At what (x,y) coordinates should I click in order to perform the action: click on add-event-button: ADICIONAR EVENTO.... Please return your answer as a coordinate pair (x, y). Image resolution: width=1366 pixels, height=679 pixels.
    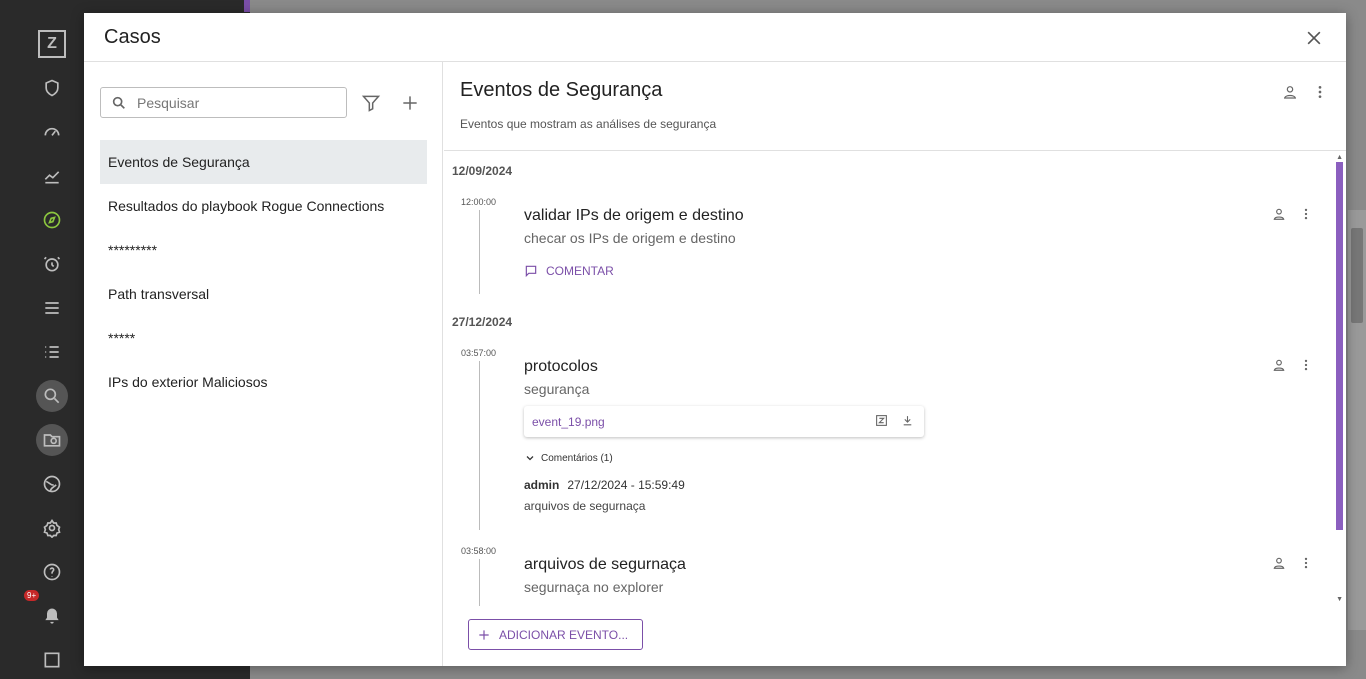
    Looking at the image, I should click on (556, 634).